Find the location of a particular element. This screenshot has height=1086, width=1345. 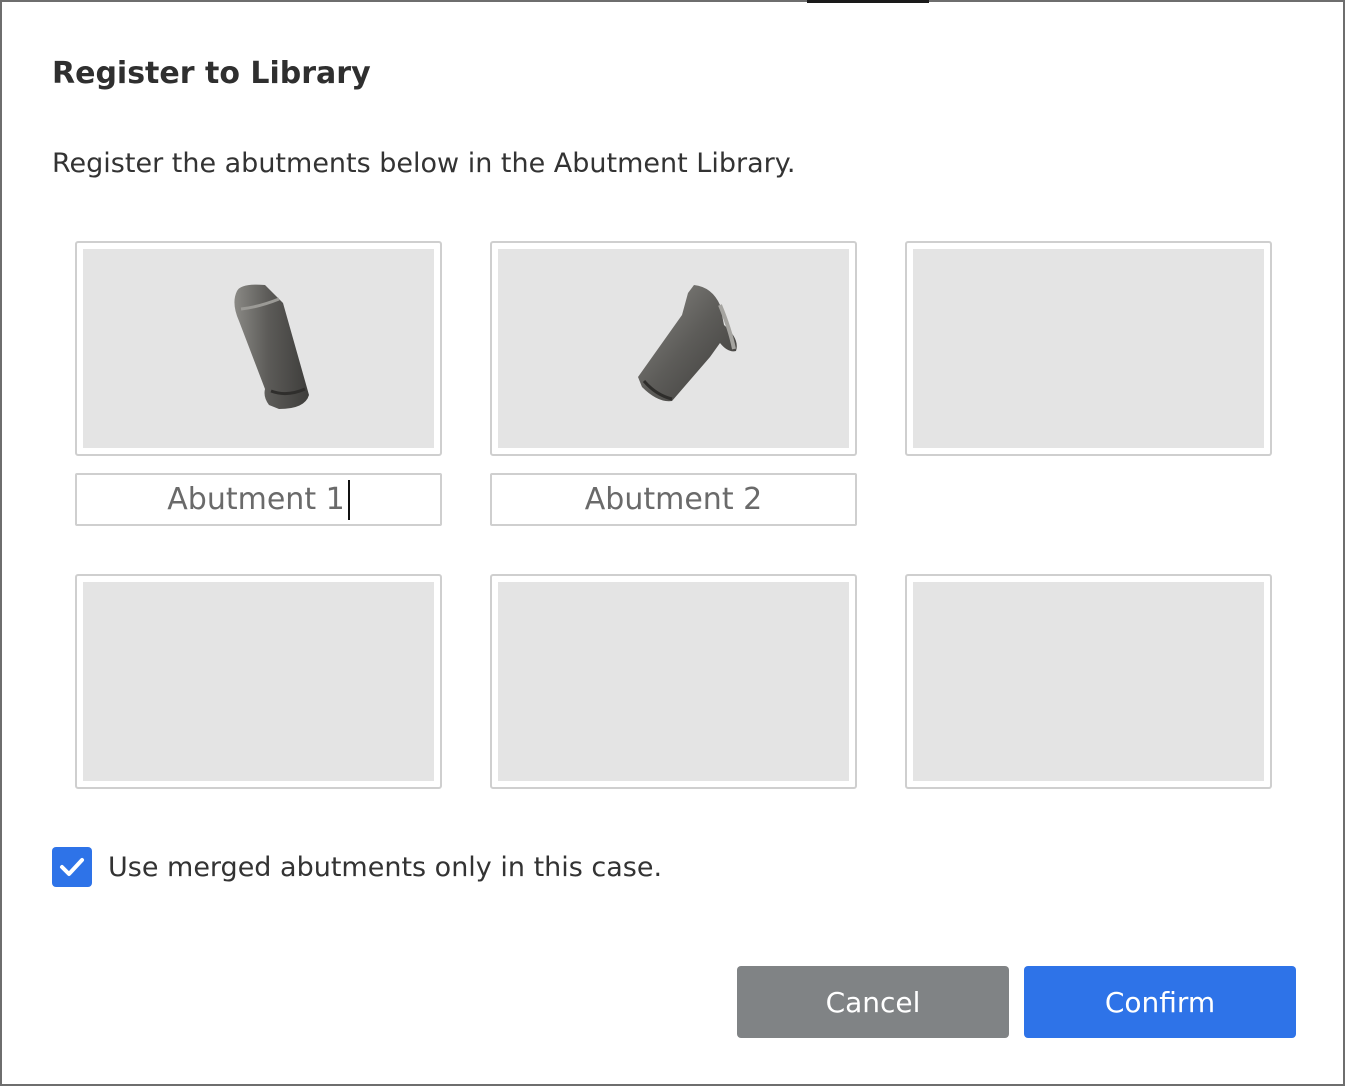

text-caret is located at coordinates (348, 499).